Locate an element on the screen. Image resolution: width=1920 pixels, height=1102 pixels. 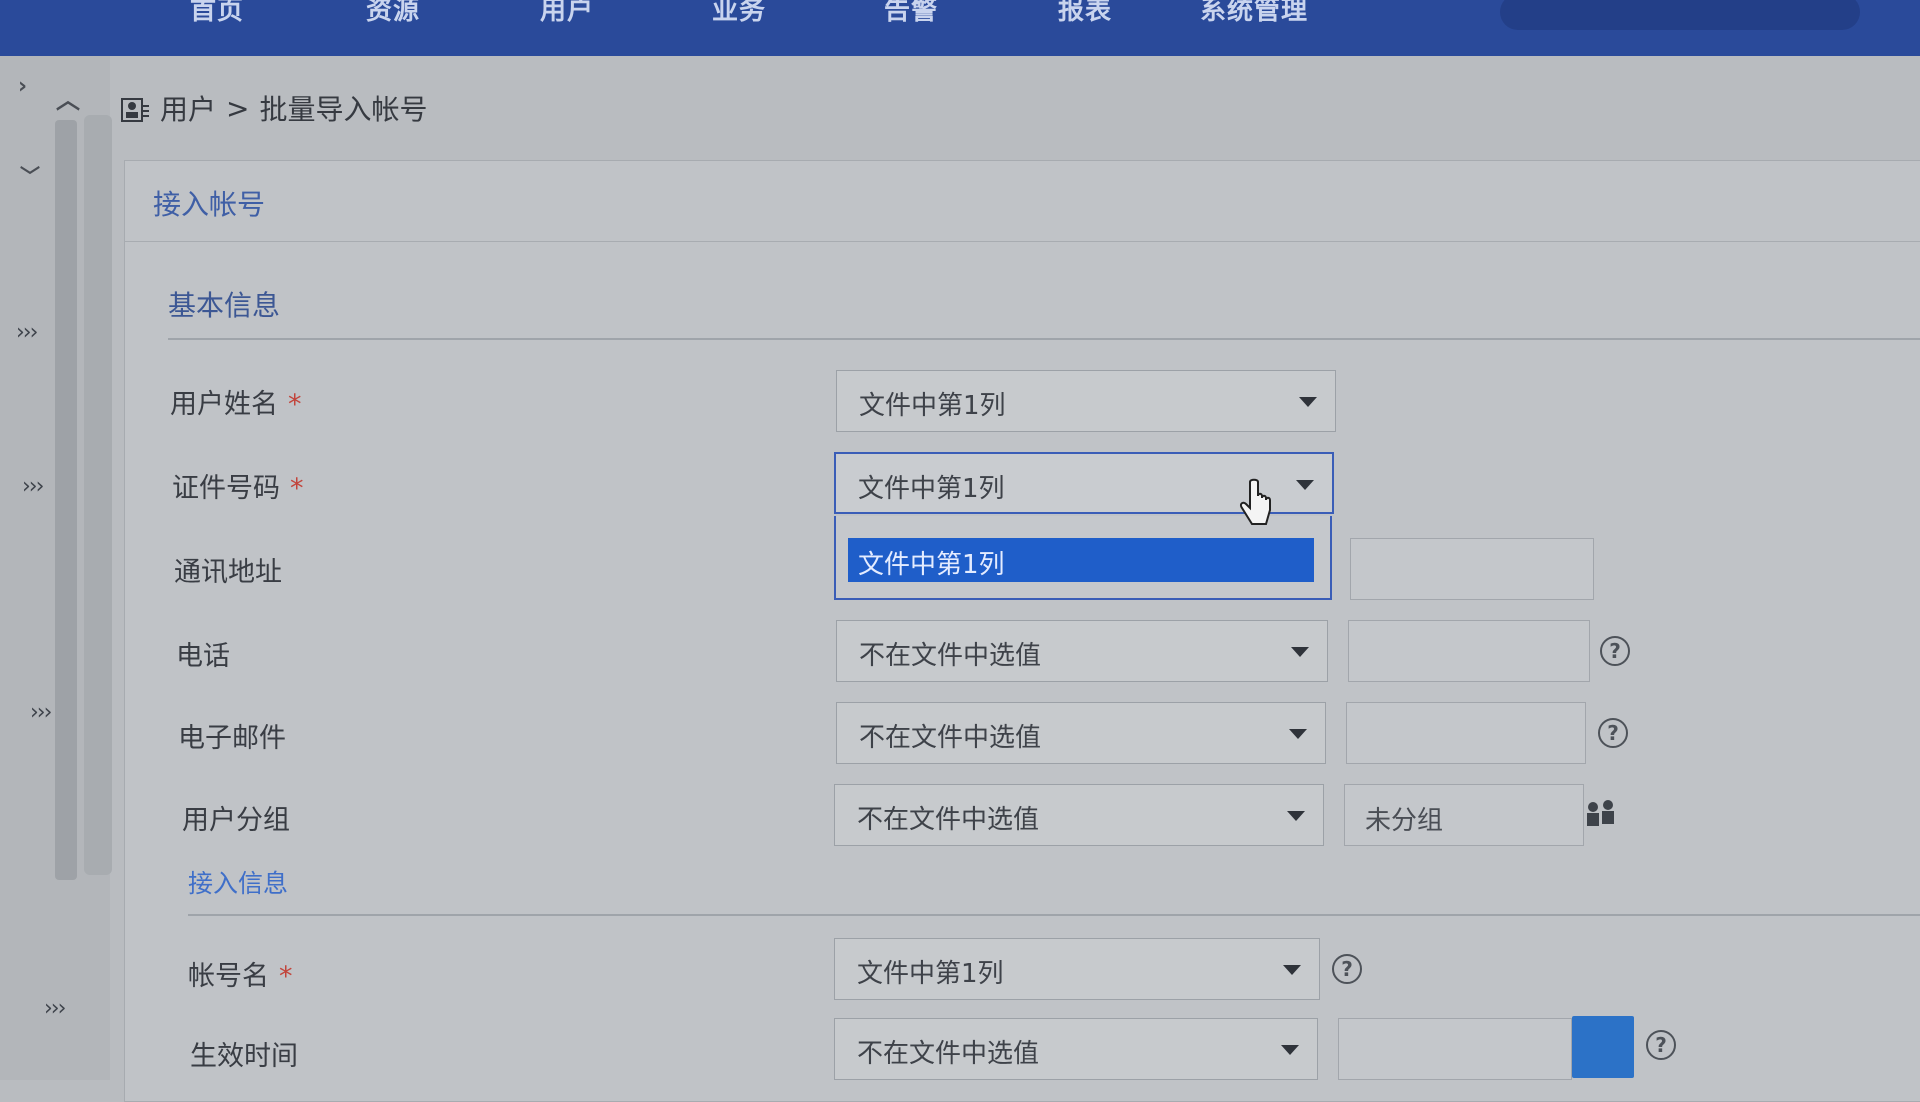
effective-time-input is located at coordinates (1455, 1049).